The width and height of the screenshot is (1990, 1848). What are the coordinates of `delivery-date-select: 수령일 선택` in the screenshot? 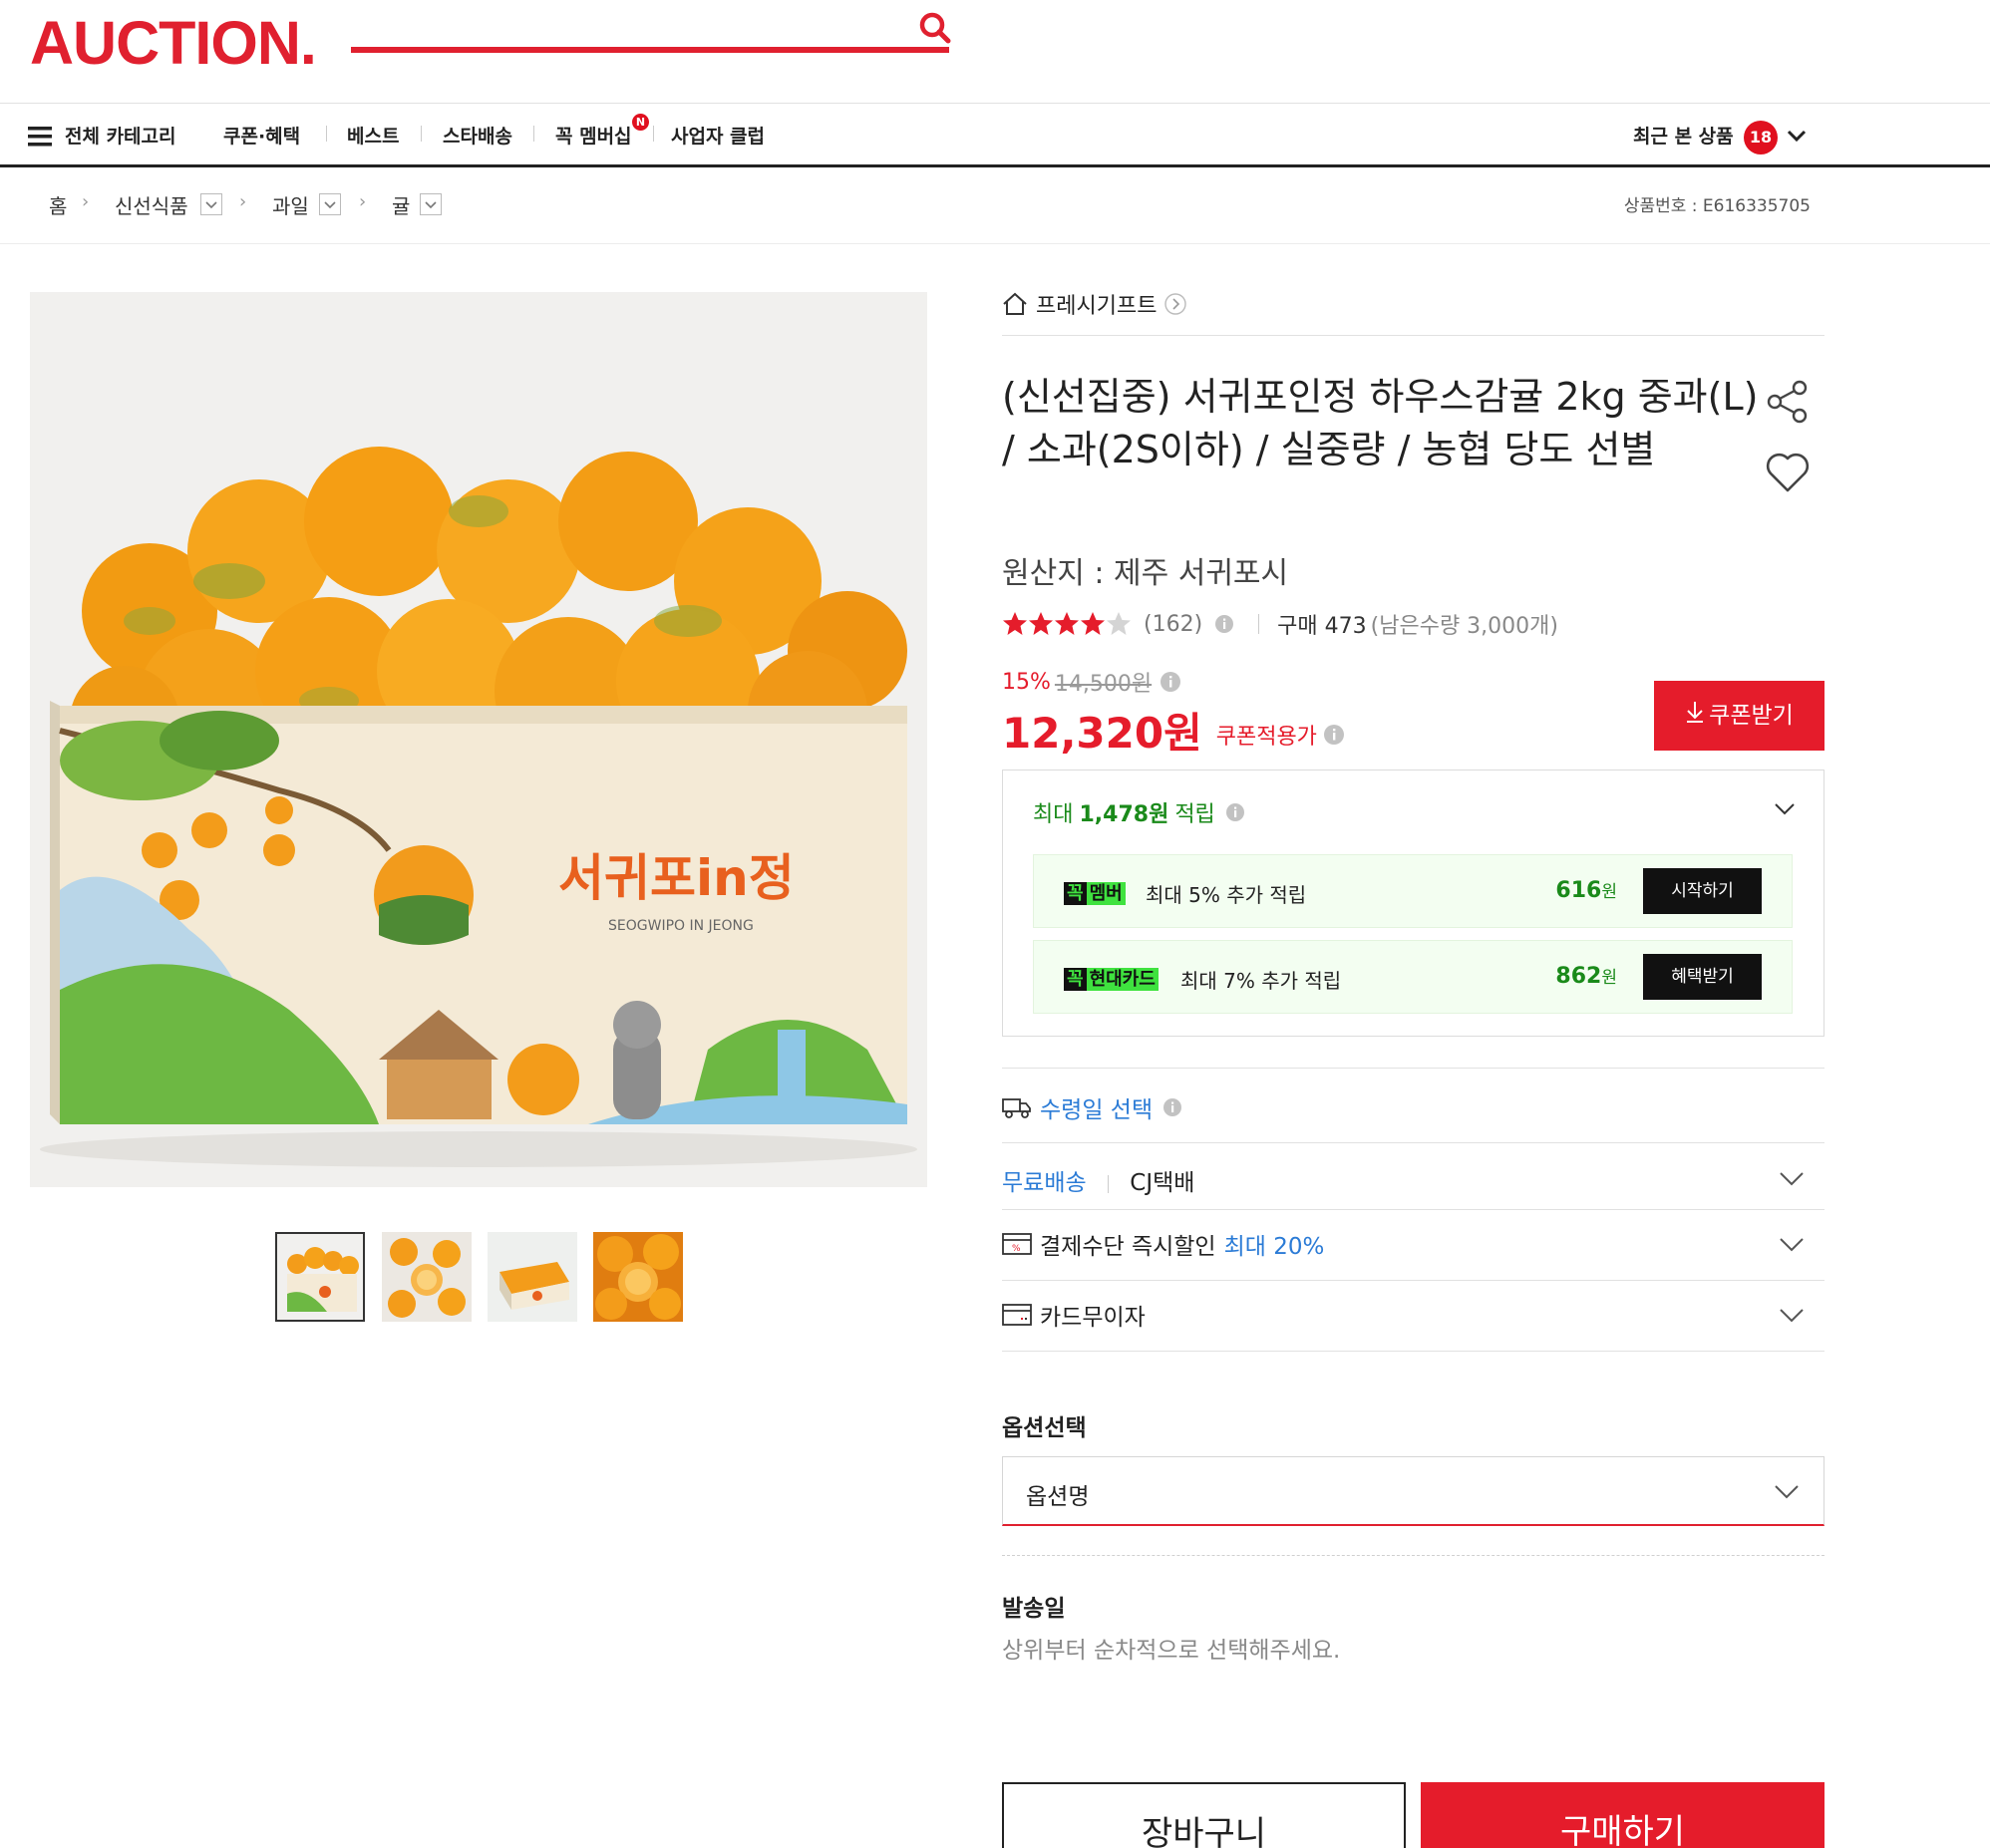 It's located at (1413, 1107).